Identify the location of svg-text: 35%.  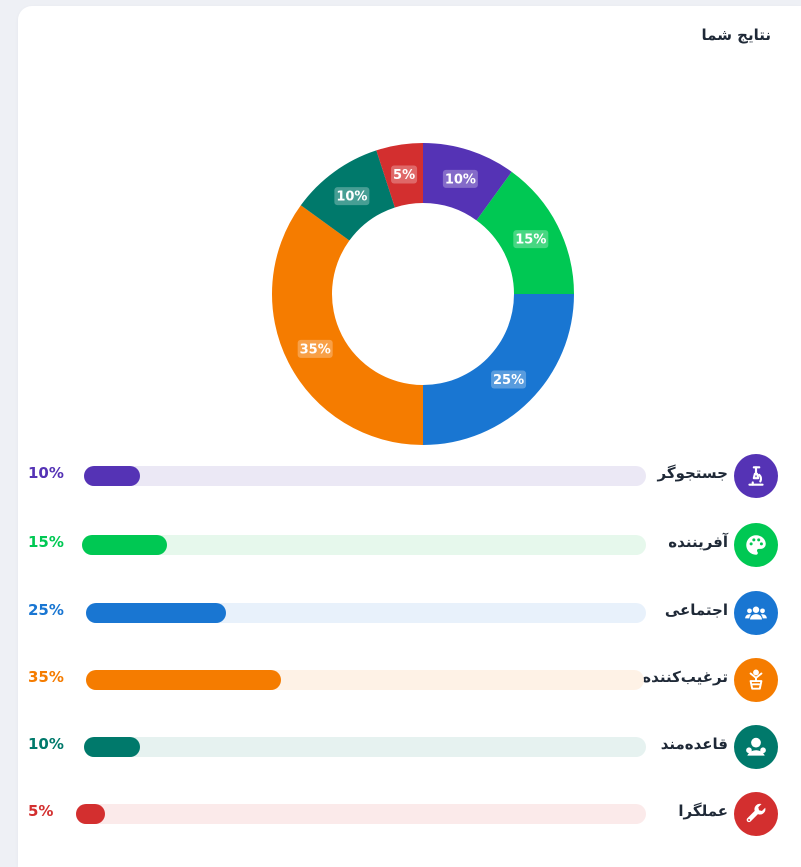
(315, 349).